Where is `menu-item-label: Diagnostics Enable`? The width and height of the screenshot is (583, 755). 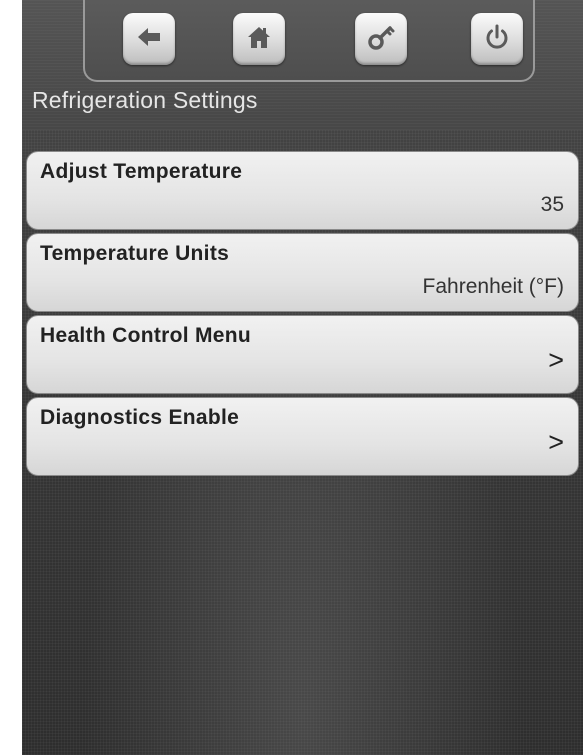 menu-item-label: Diagnostics Enable is located at coordinates (140, 417).